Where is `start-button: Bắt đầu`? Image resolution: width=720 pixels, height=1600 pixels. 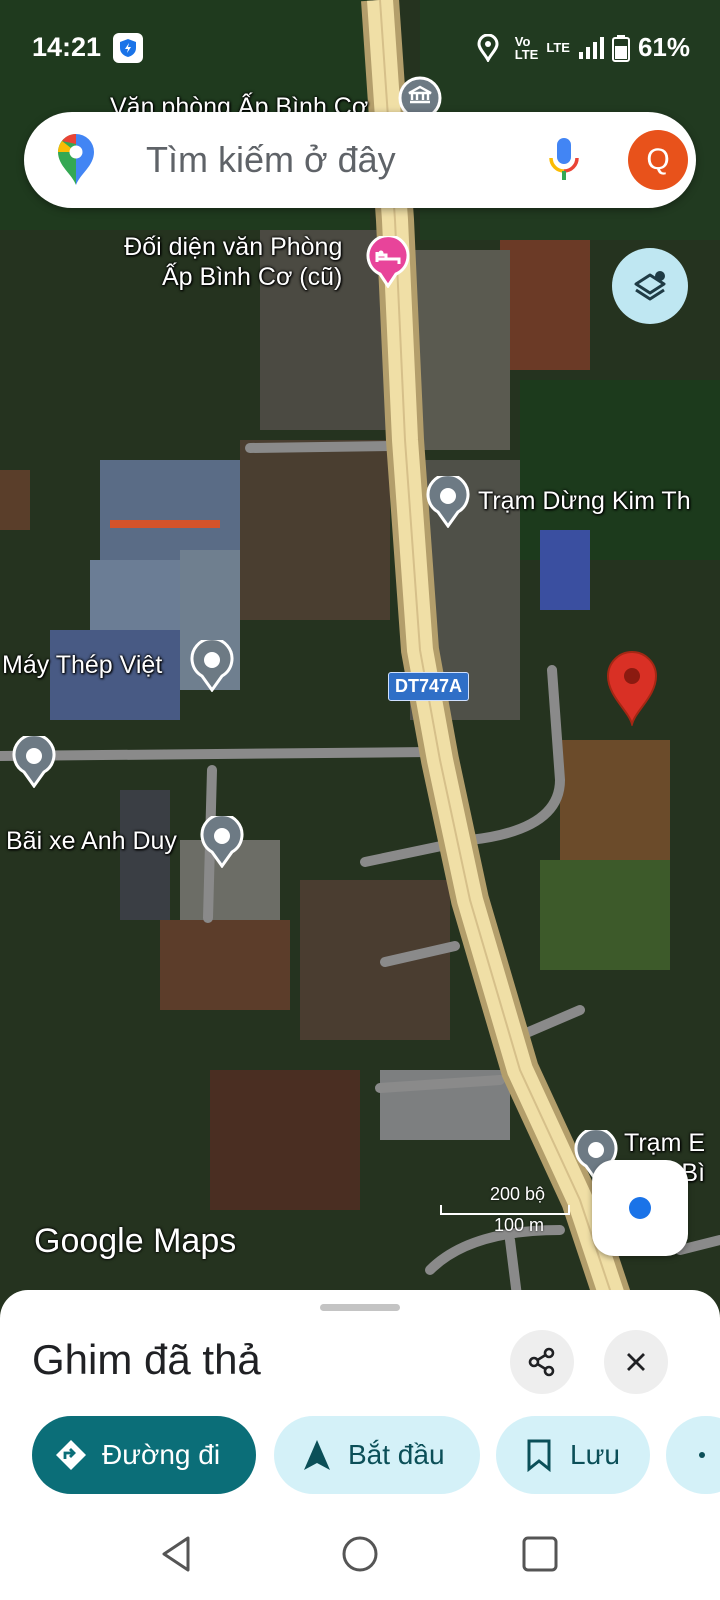
start-button: Bắt đầu is located at coordinates (377, 1455).